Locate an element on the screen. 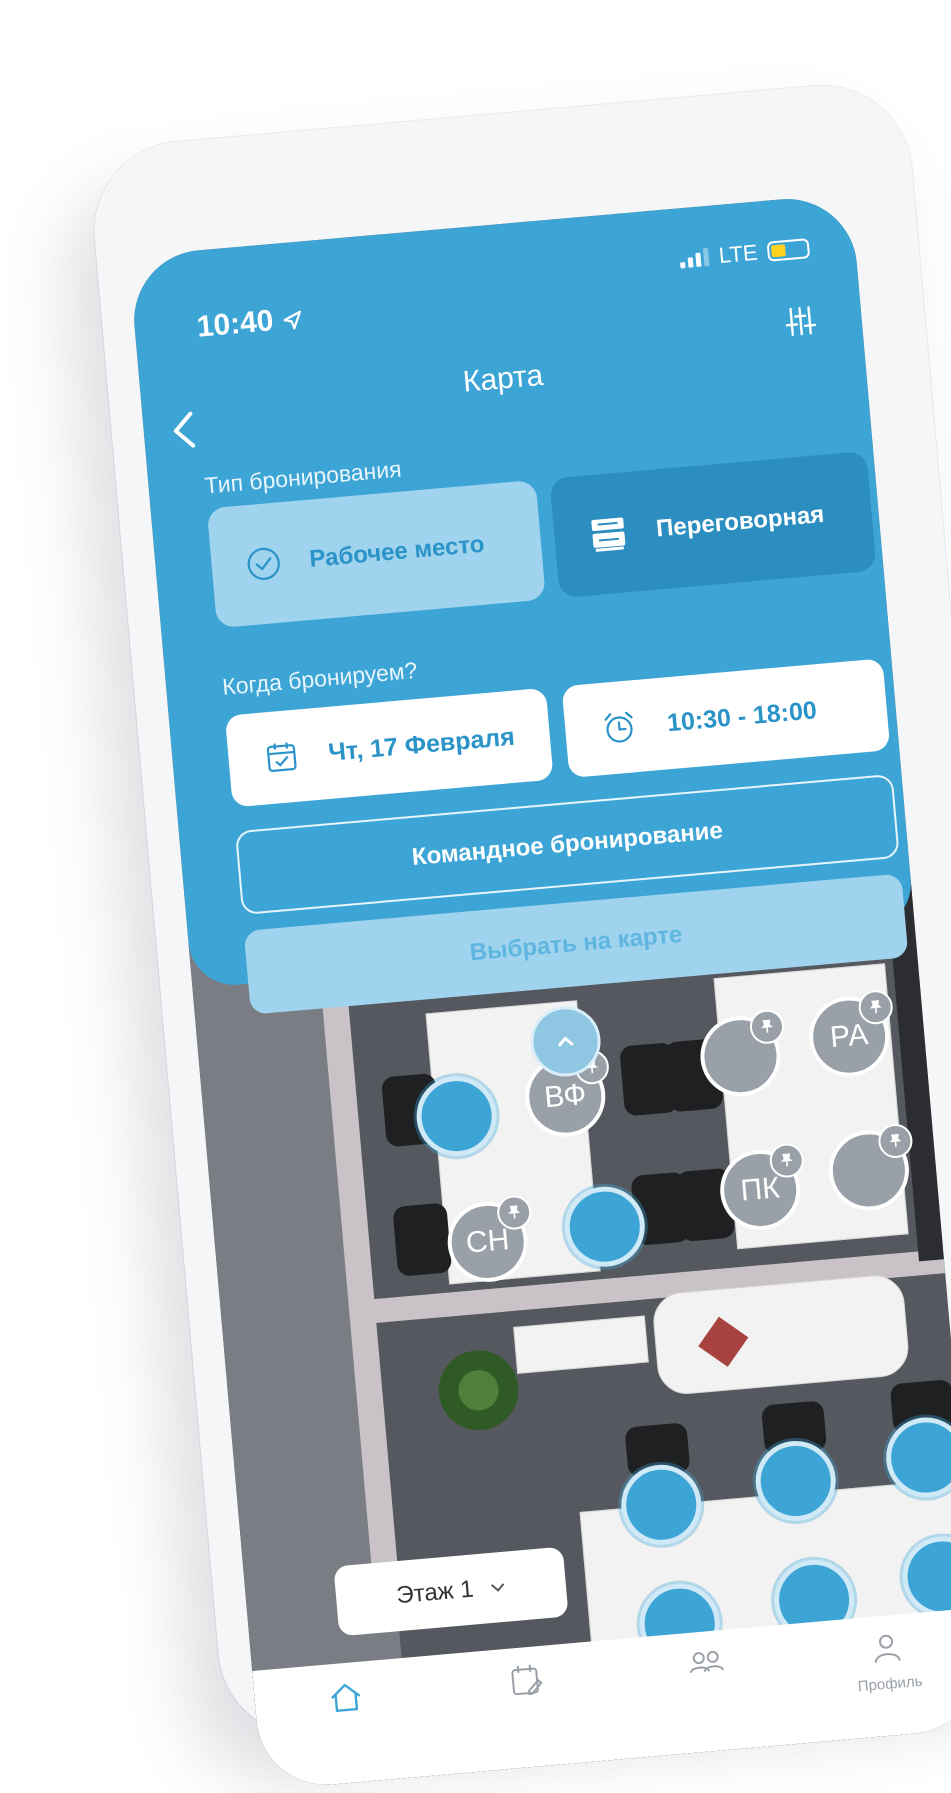 The width and height of the screenshot is (951, 1793). status-indicators: LTE is located at coordinates (745, 253).